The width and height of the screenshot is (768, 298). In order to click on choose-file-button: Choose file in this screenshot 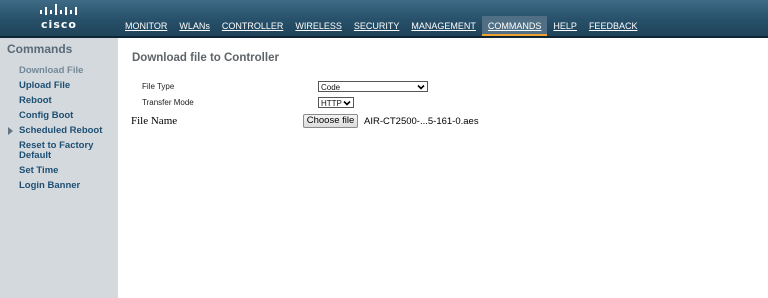, I will do `click(330, 121)`.